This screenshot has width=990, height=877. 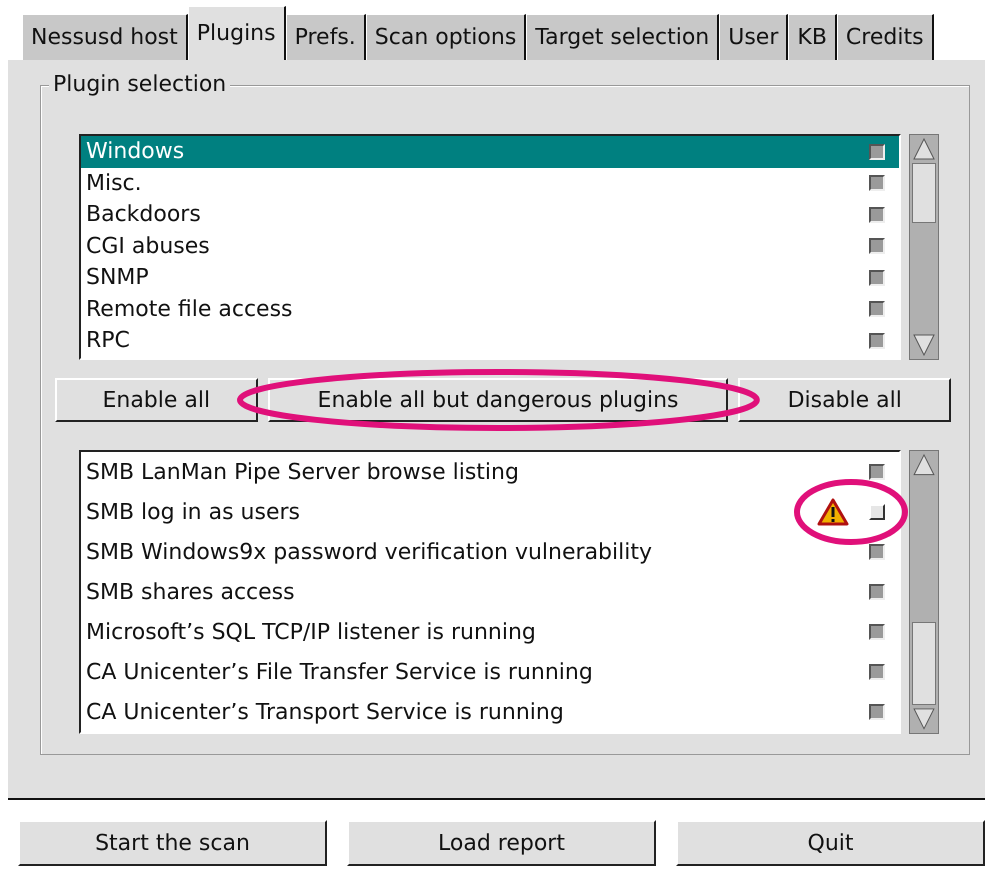 I want to click on list-row: RPC, so click(x=490, y=340).